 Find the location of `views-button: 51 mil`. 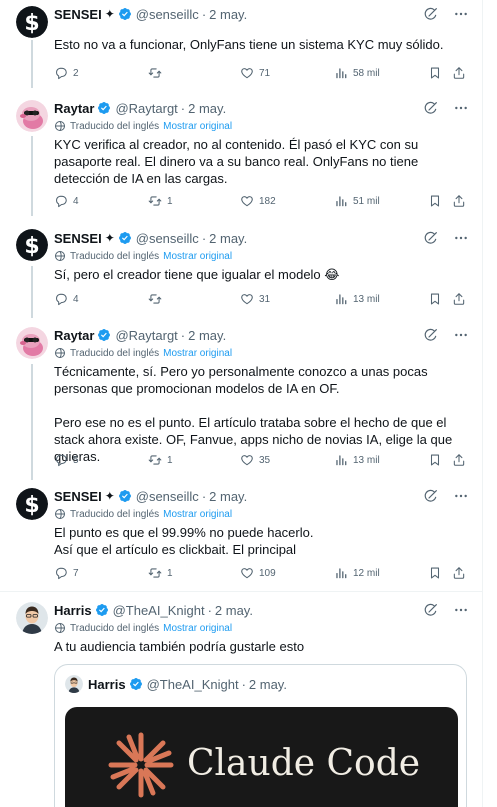

views-button: 51 mil is located at coordinates (357, 201).